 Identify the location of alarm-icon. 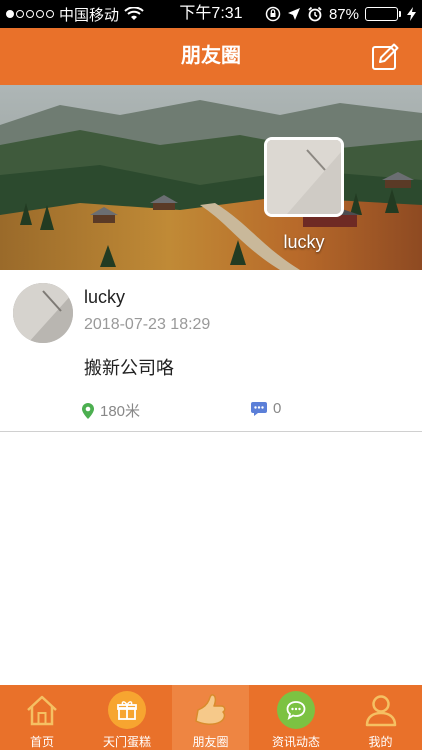
(315, 14).